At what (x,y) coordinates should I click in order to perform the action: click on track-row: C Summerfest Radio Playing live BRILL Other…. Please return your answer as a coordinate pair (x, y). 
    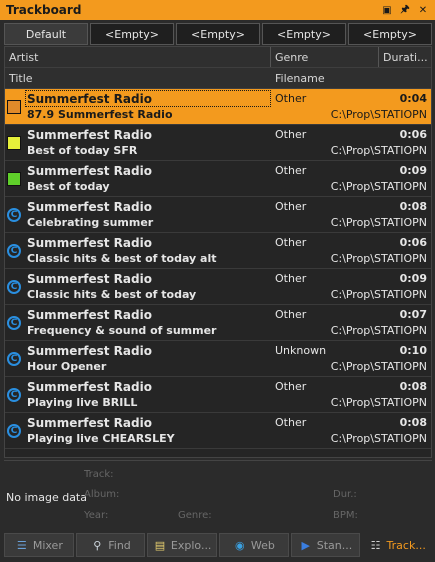
    Looking at the image, I should click on (218, 395).